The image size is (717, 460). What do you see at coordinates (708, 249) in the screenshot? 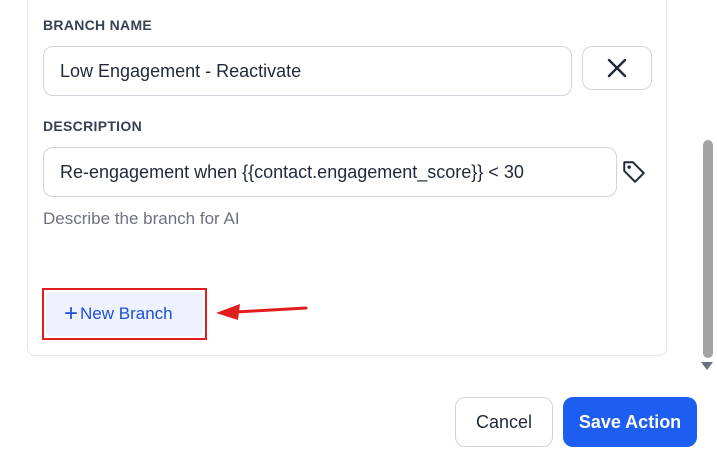
I see `scrollbar-thumb` at bounding box center [708, 249].